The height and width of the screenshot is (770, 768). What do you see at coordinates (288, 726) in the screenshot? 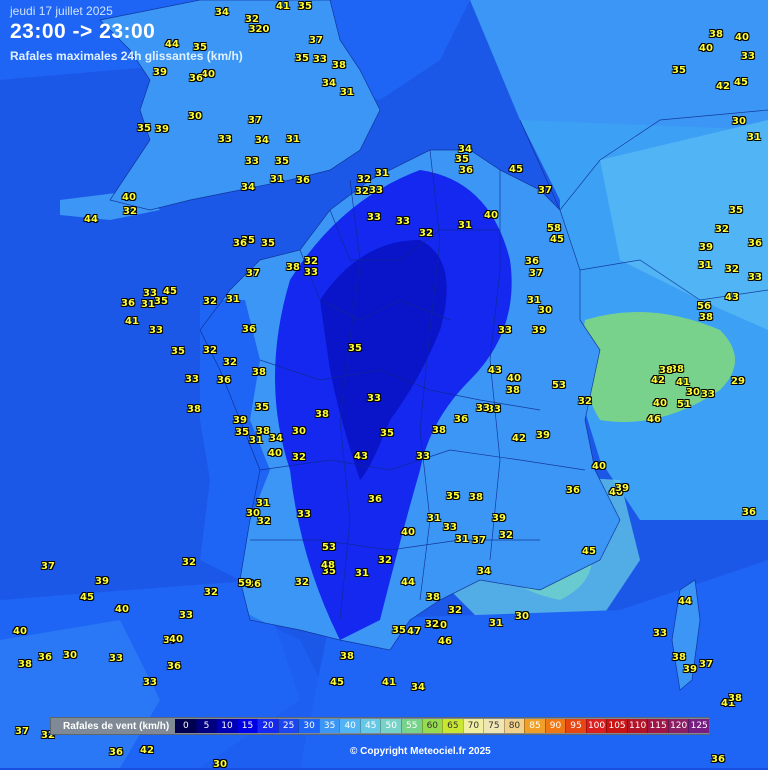
I see `legend-step: 25` at bounding box center [288, 726].